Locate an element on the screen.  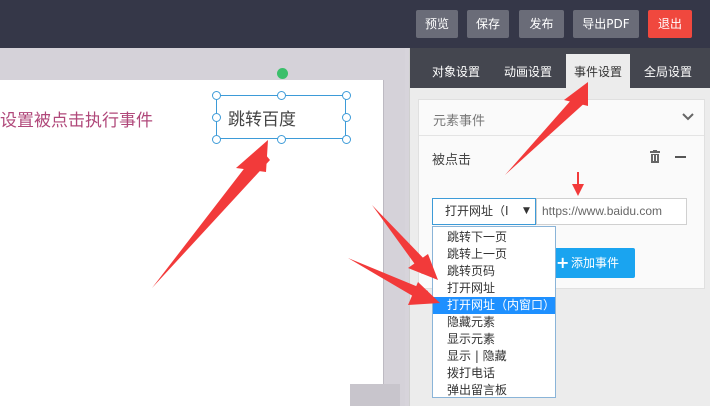
arrow-to-event-tab is located at coordinates (546, 128).